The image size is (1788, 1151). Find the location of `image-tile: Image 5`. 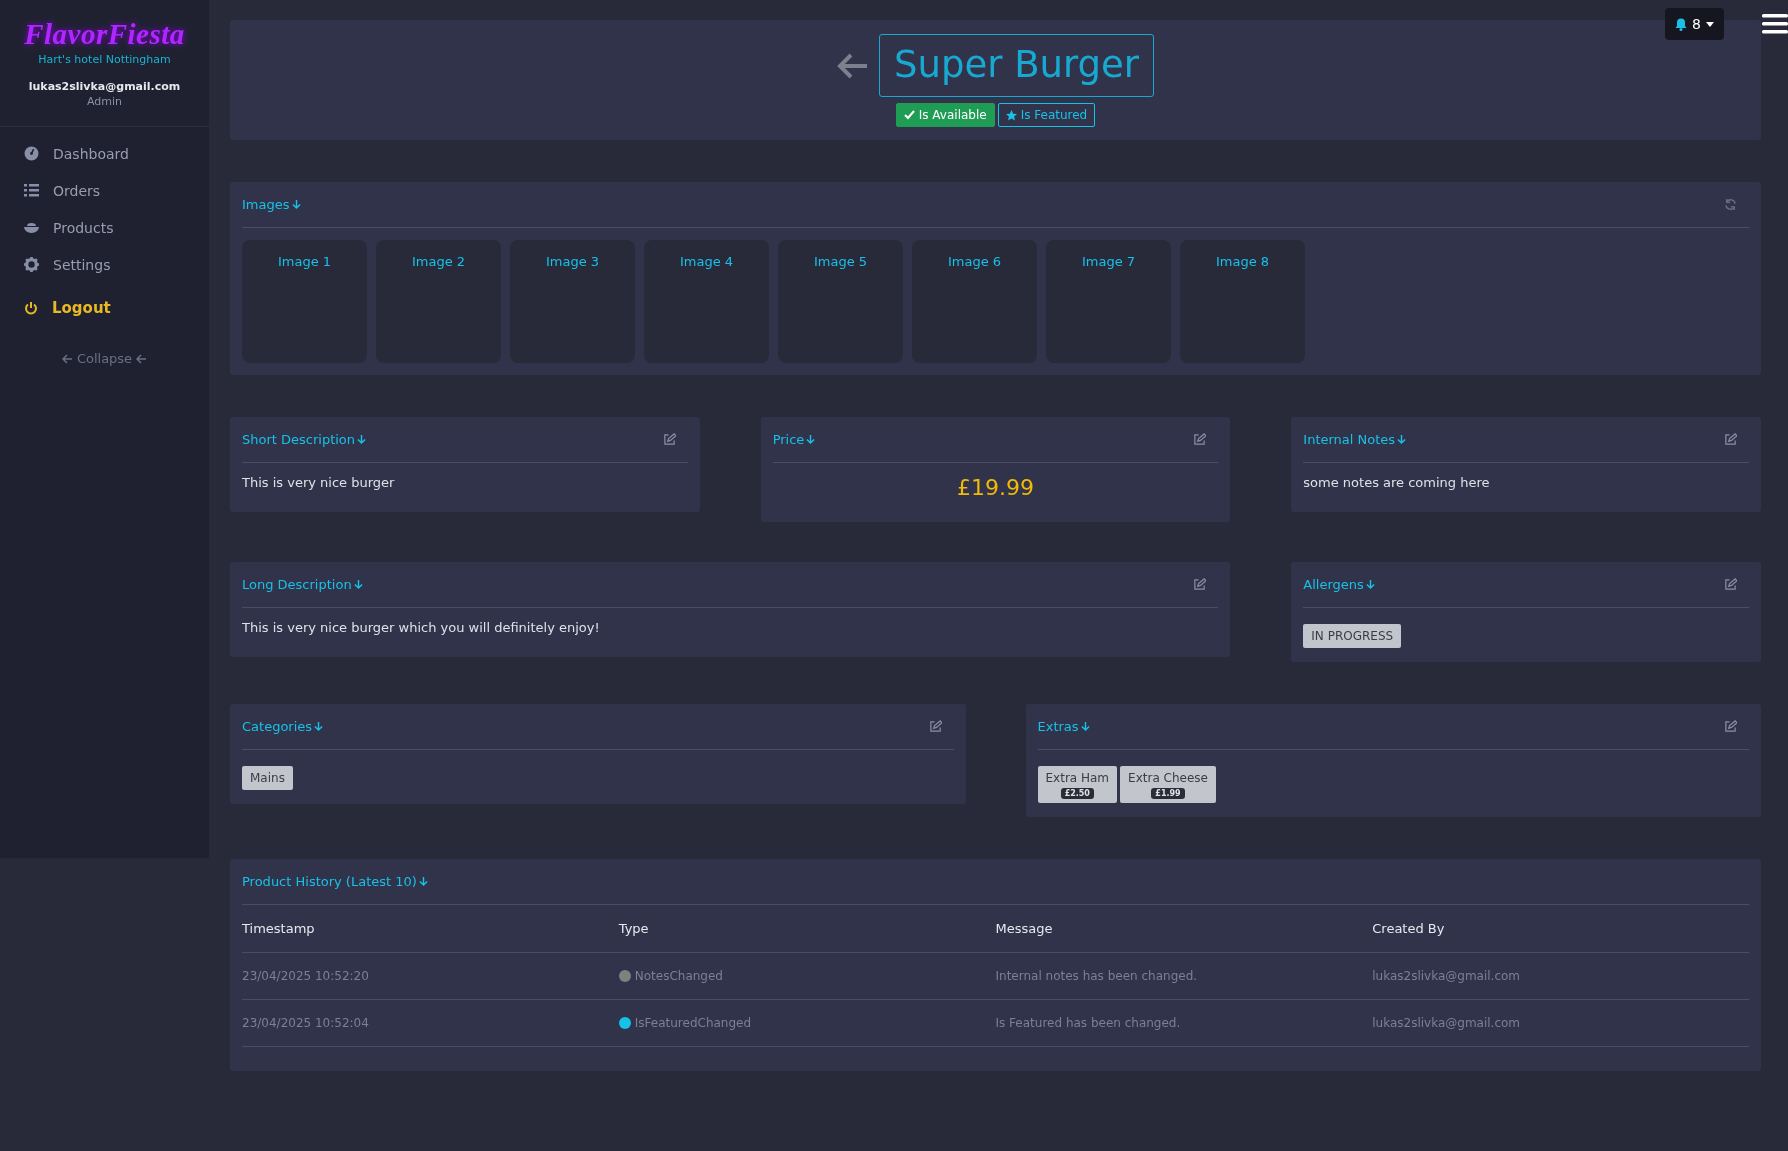

image-tile: Image 5 is located at coordinates (840, 301).